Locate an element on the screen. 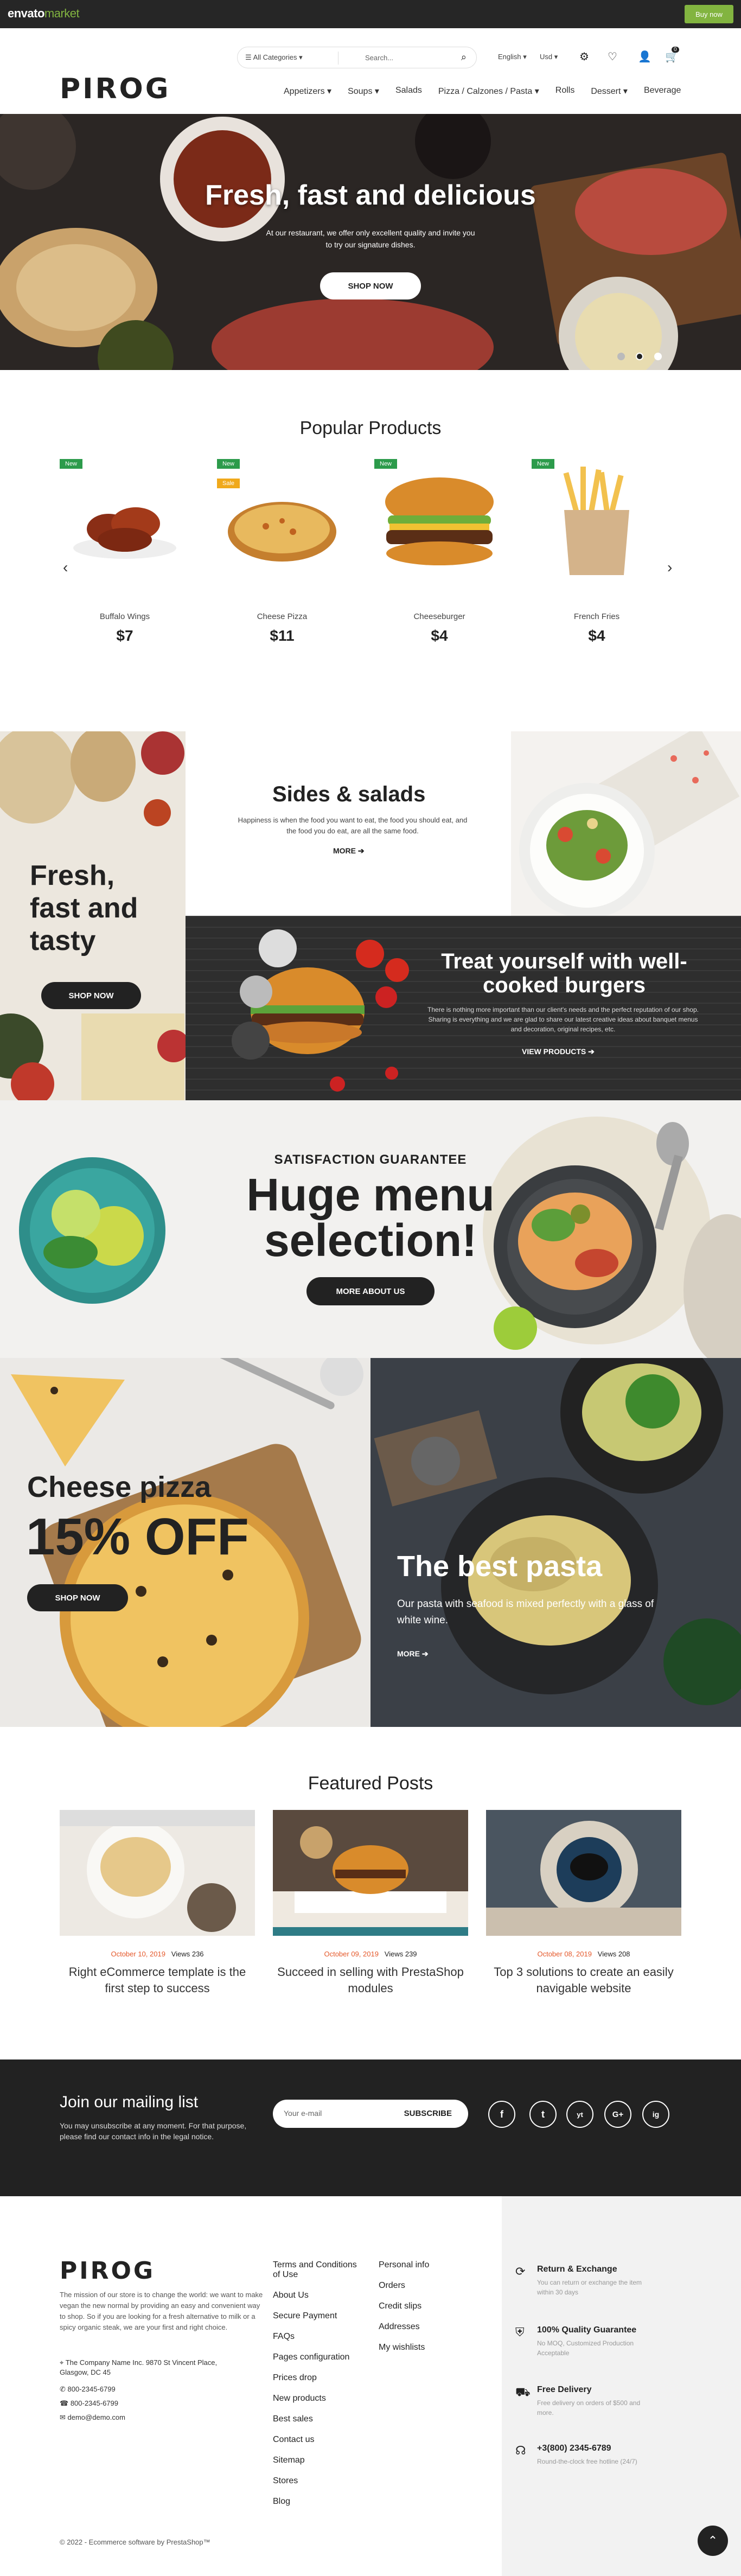  footer-logo: PIROG is located at coordinates (108, 2271).